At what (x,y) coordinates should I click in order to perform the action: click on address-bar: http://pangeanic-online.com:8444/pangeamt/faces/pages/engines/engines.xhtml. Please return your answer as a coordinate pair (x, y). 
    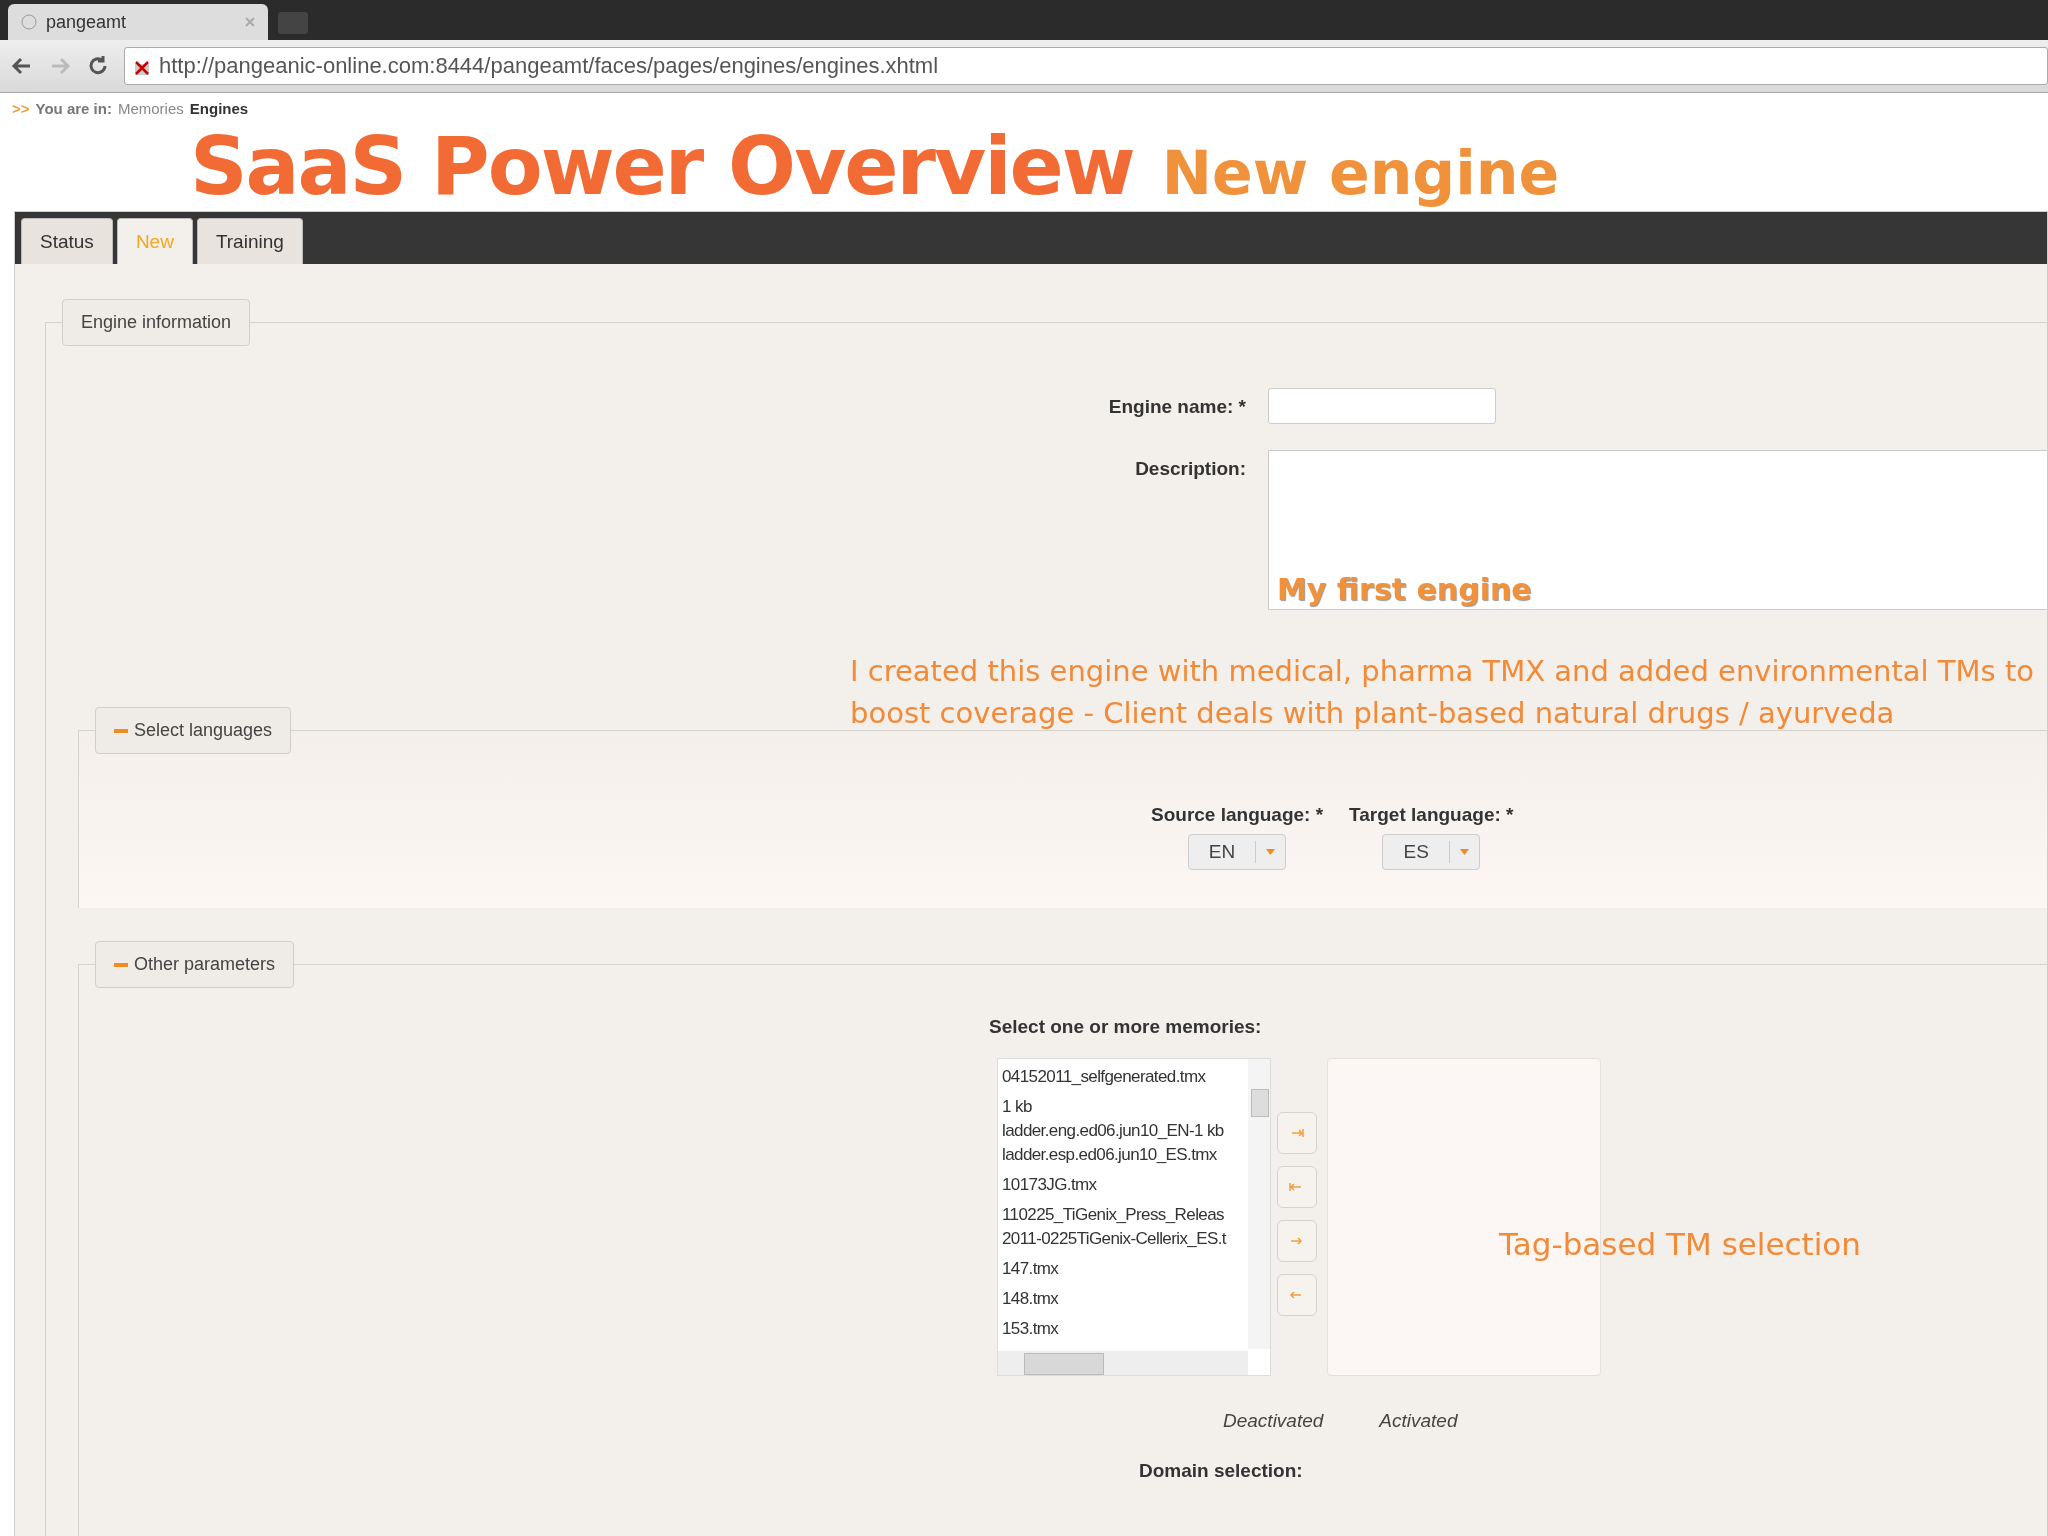
    Looking at the image, I should click on (1086, 66).